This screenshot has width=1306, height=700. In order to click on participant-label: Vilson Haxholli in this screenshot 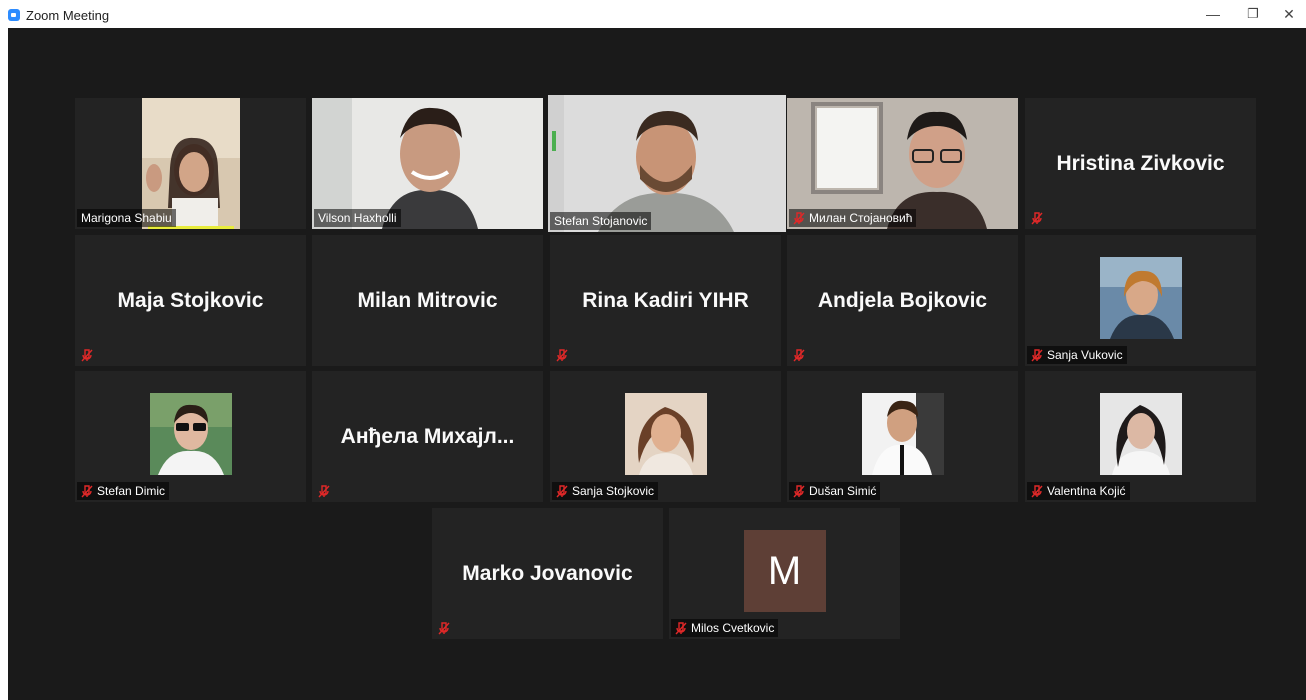, I will do `click(357, 218)`.